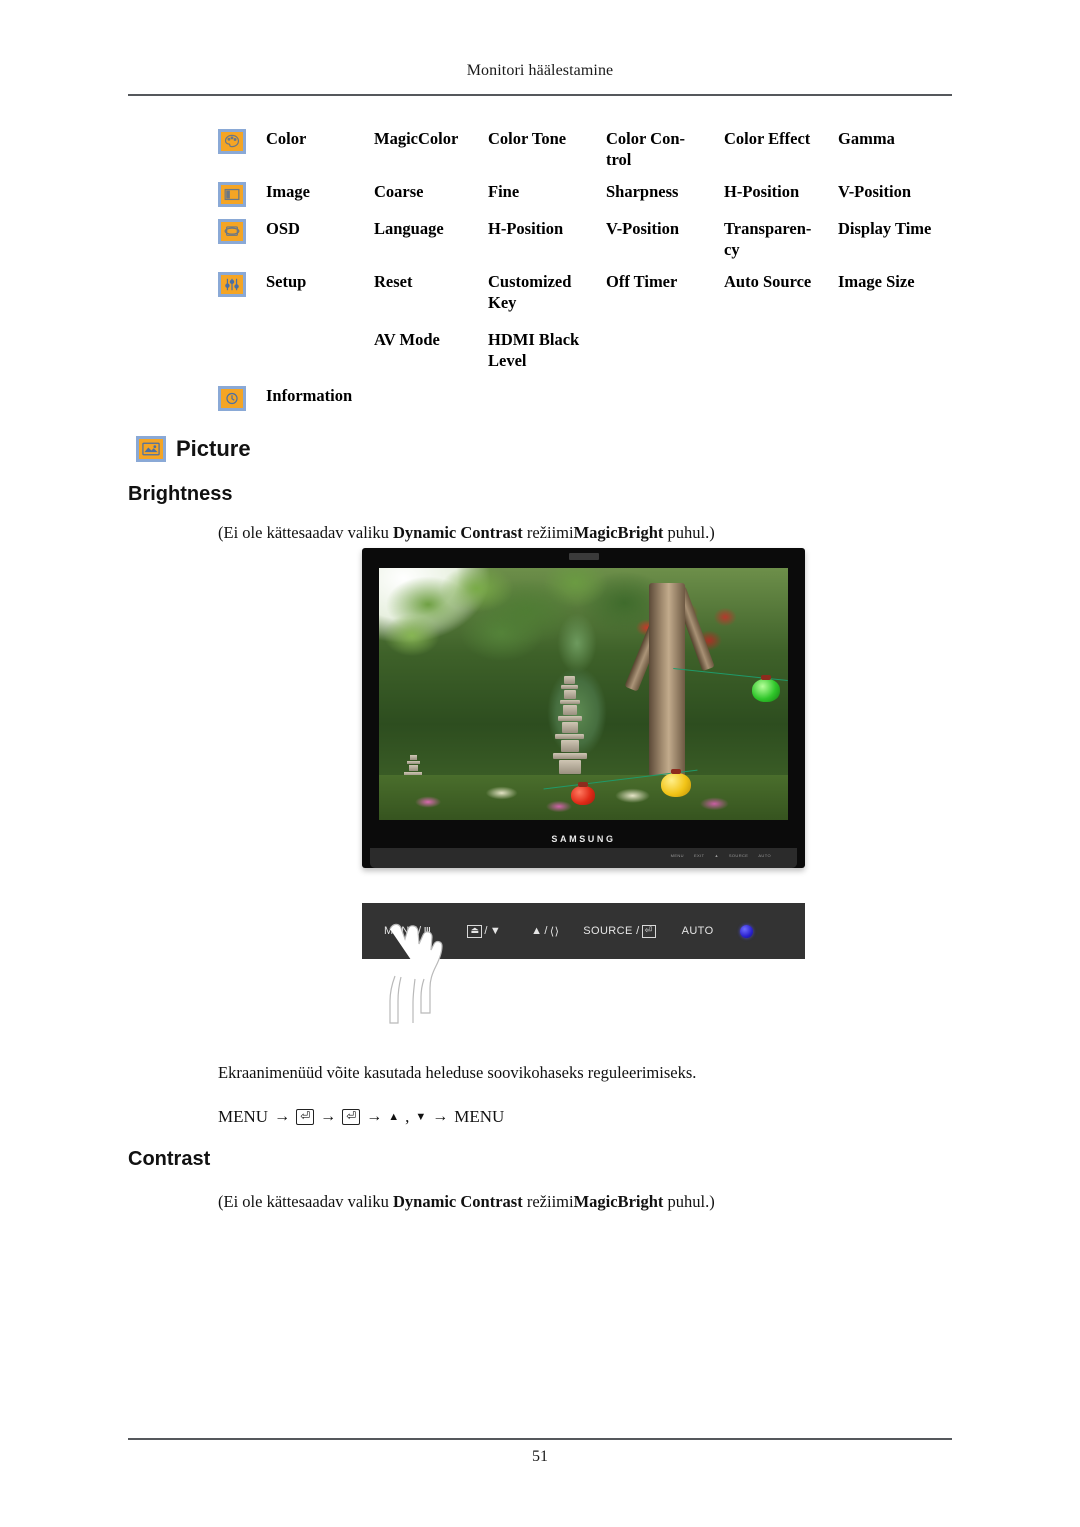 This screenshot has height=1527, width=1080. What do you see at coordinates (403, 931) in the screenshot?
I see `menu-button-label: MENU/` at bounding box center [403, 931].